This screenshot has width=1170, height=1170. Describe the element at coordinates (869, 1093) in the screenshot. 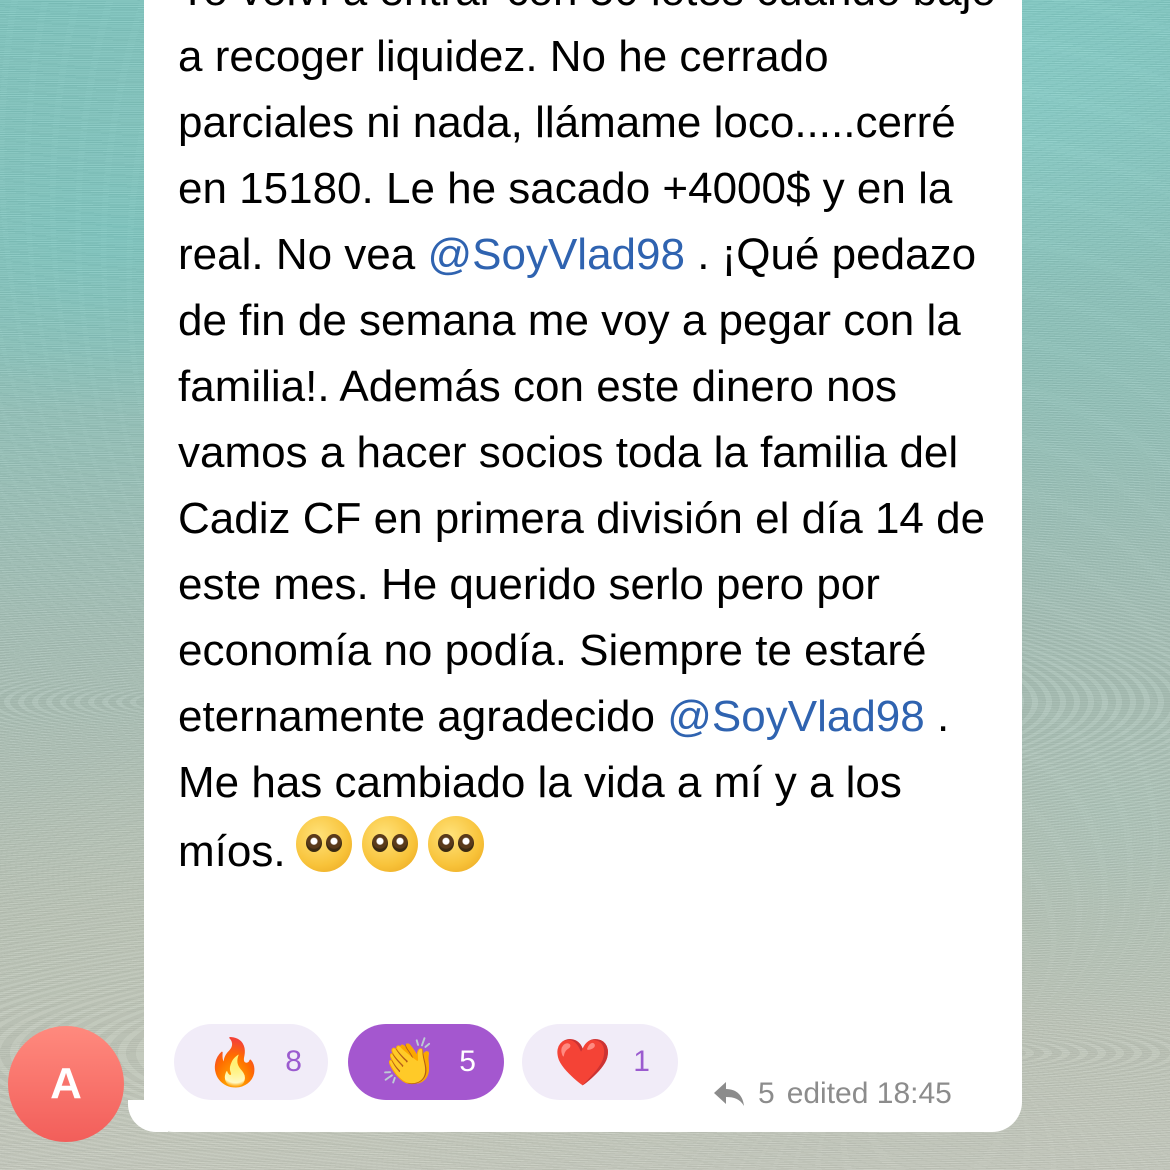

I see `message-status: edited 18:45` at that location.